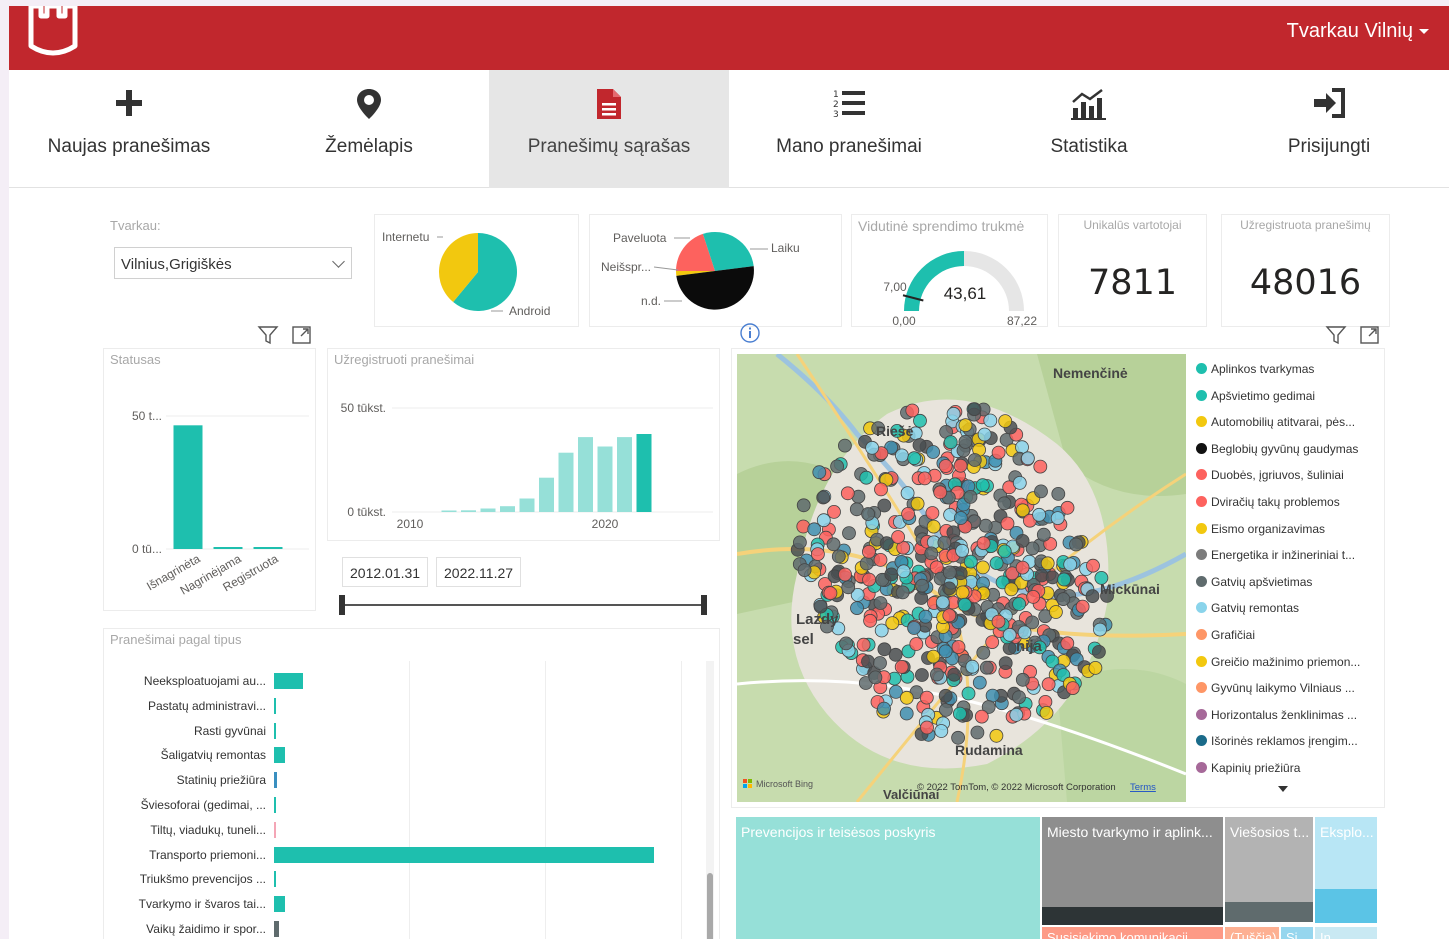  Describe the element at coordinates (1370, 335) in the screenshot. I see `focus-mode-icon` at that location.